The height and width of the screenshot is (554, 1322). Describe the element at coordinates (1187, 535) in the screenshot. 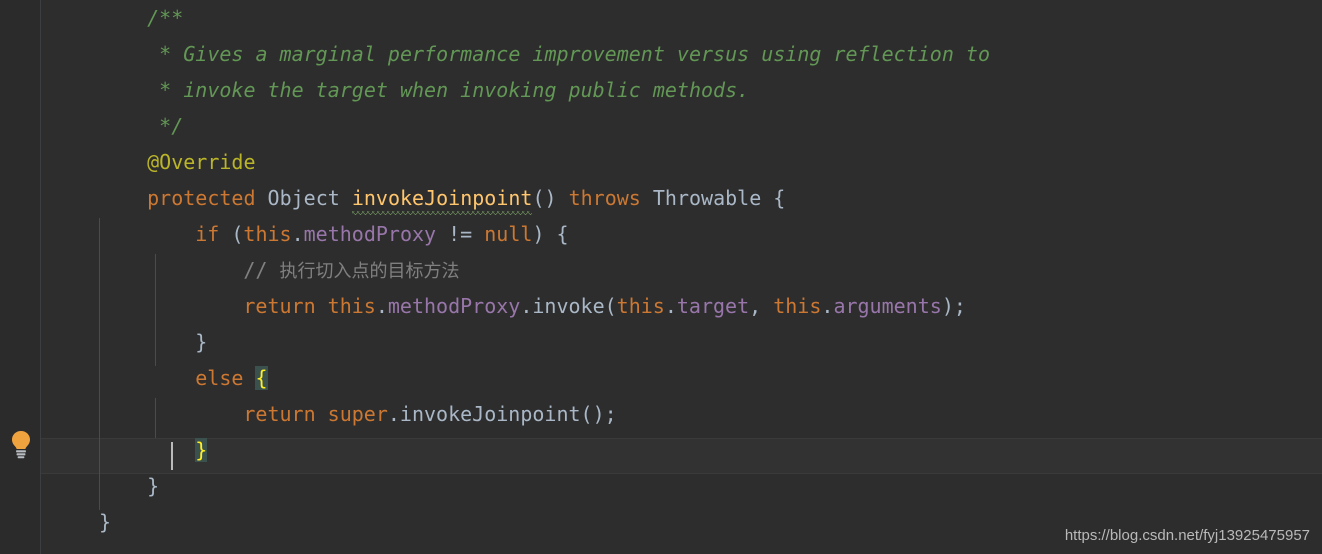

I see `watermark: https://blog.csdn.net/fyj13925475957` at that location.